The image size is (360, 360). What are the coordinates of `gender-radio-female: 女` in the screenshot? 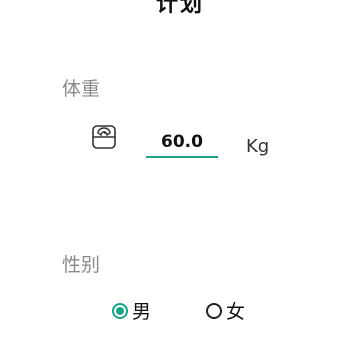 It's located at (225, 310).